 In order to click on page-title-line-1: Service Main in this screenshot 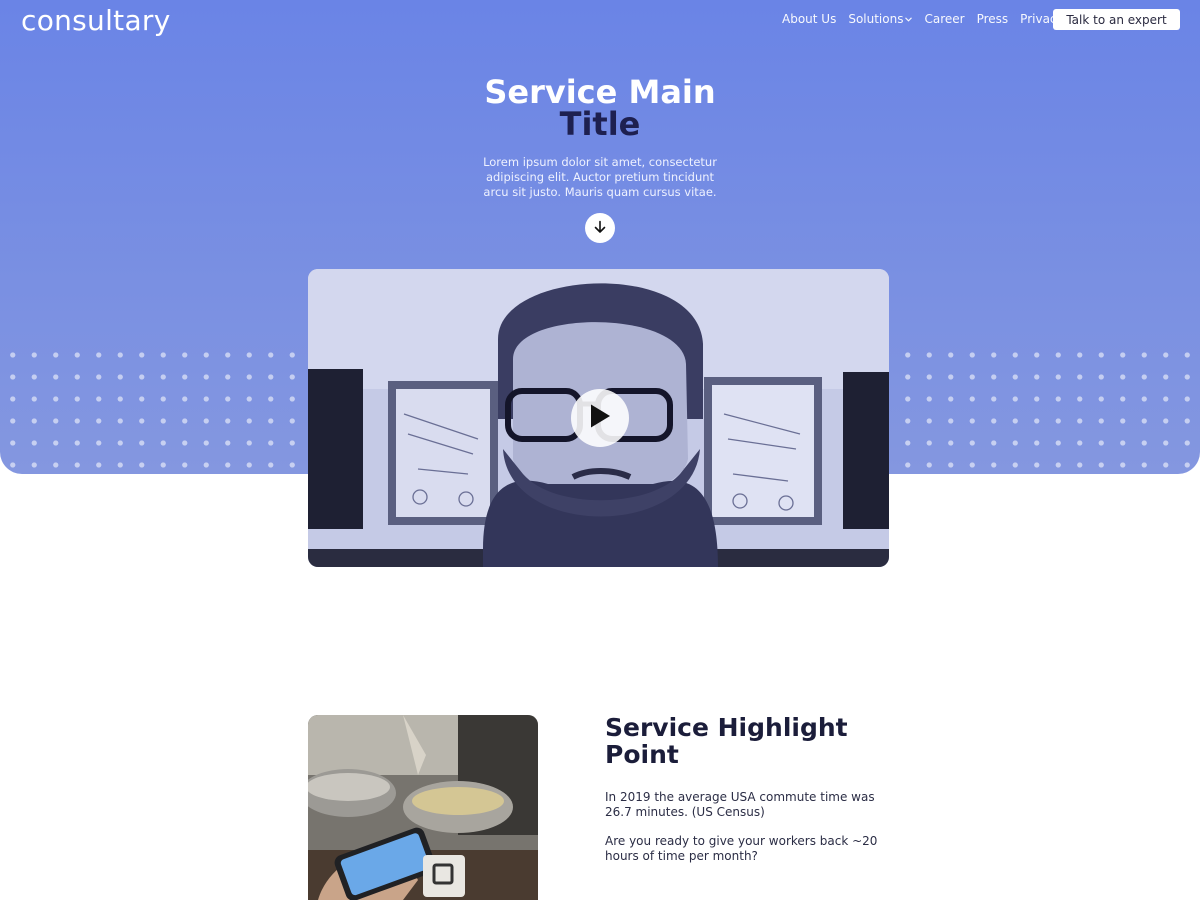, I will do `click(600, 92)`.